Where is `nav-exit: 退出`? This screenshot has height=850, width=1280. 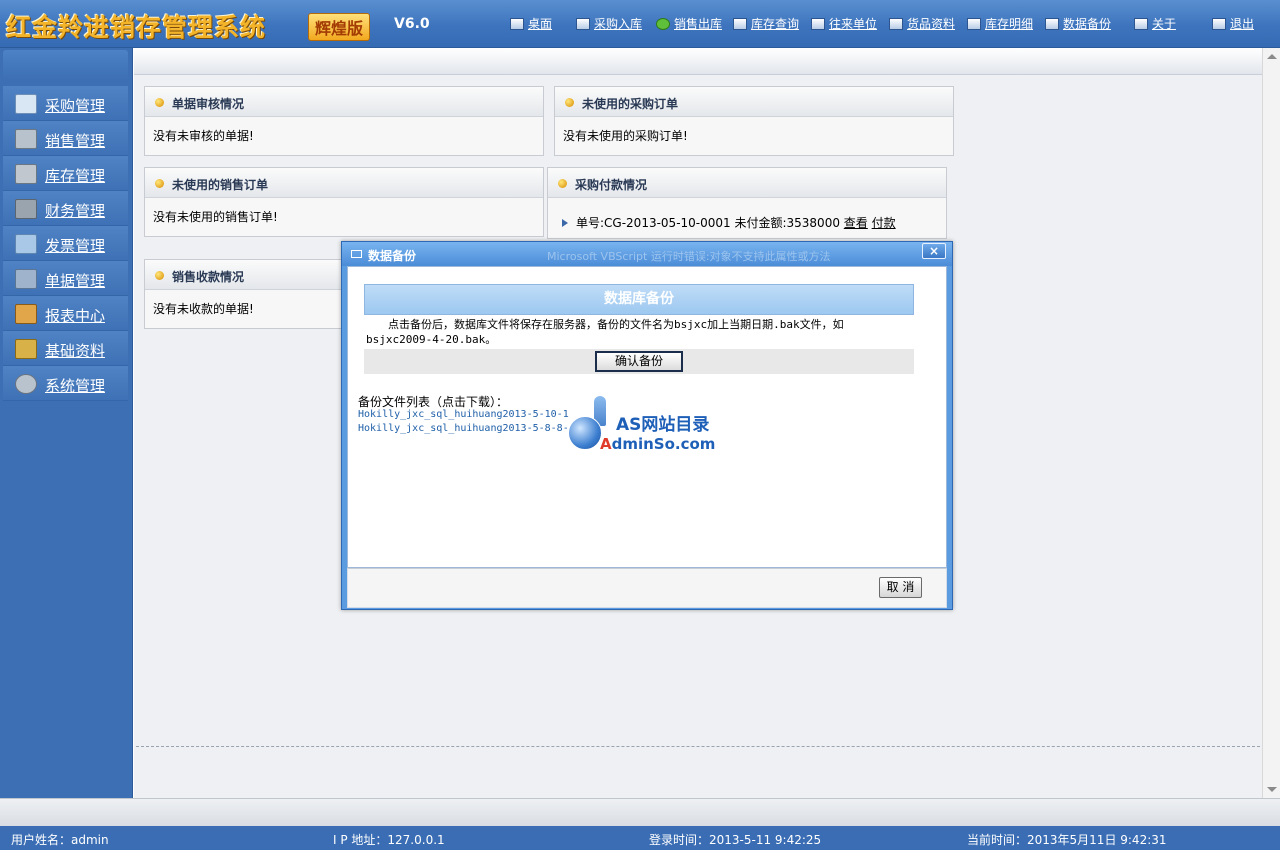
nav-exit: 退出 is located at coordinates (1233, 24).